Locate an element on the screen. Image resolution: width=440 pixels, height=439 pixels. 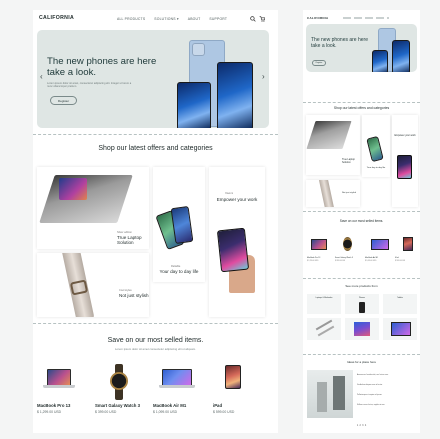
preview-product-name: MacBook Pro 13 is located at coordinates (314, 258).